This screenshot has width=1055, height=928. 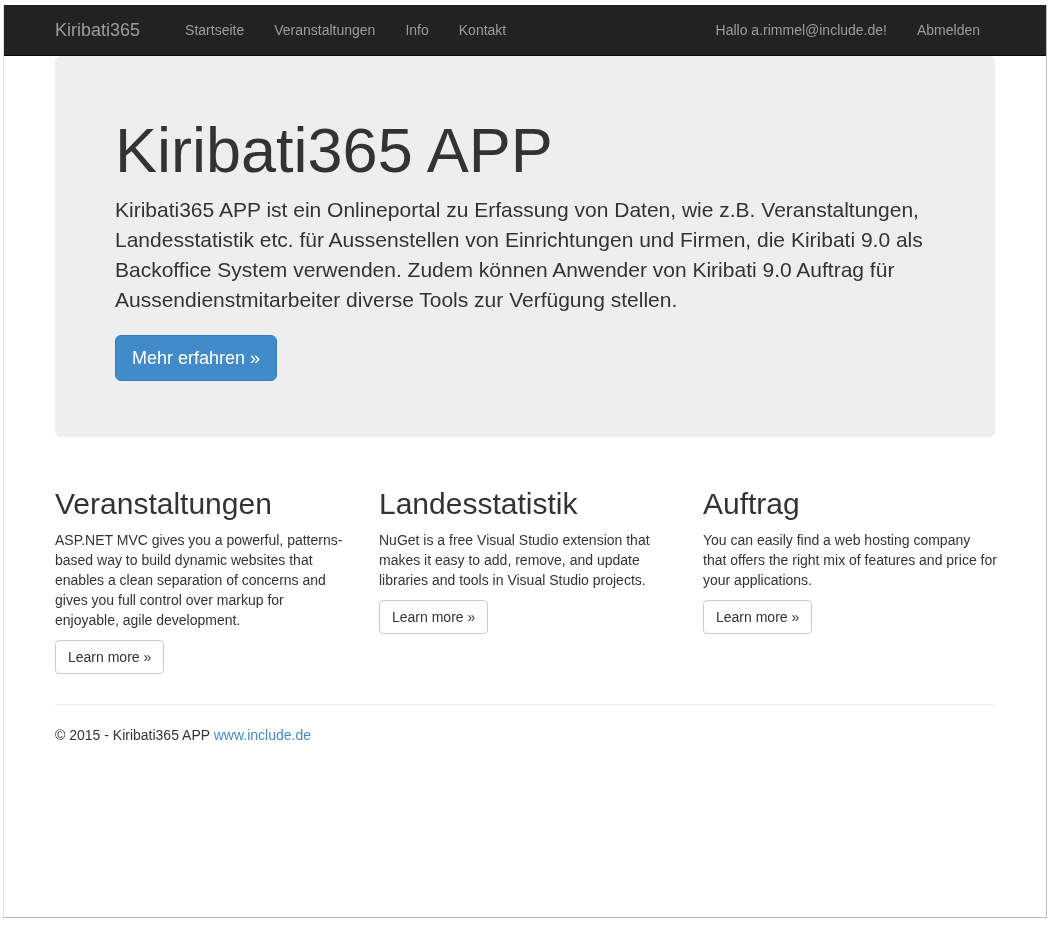 I want to click on nav-link: Info, so click(x=417, y=30).